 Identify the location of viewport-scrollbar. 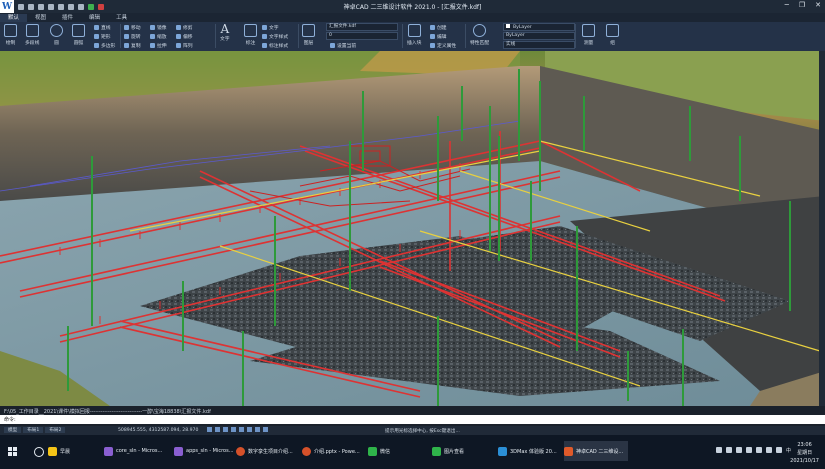
(822, 228).